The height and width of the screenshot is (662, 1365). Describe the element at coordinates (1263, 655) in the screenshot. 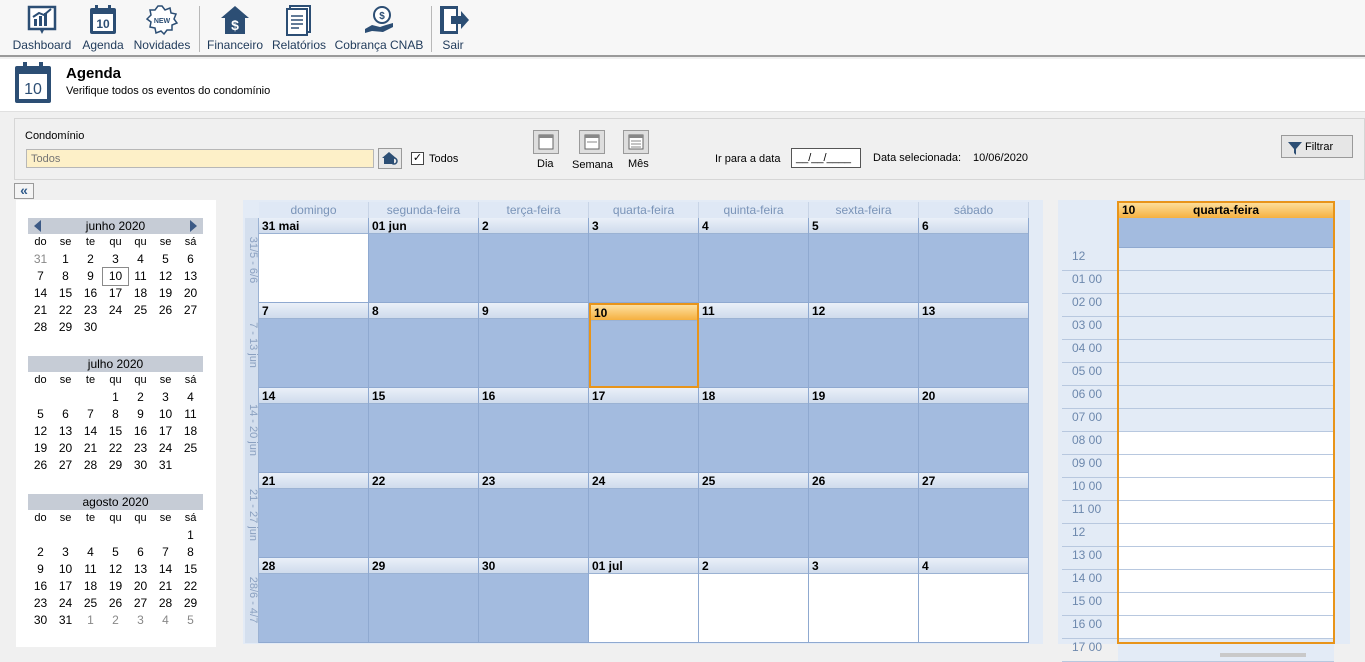

I see `horizontal-scrollbar-thumb` at that location.